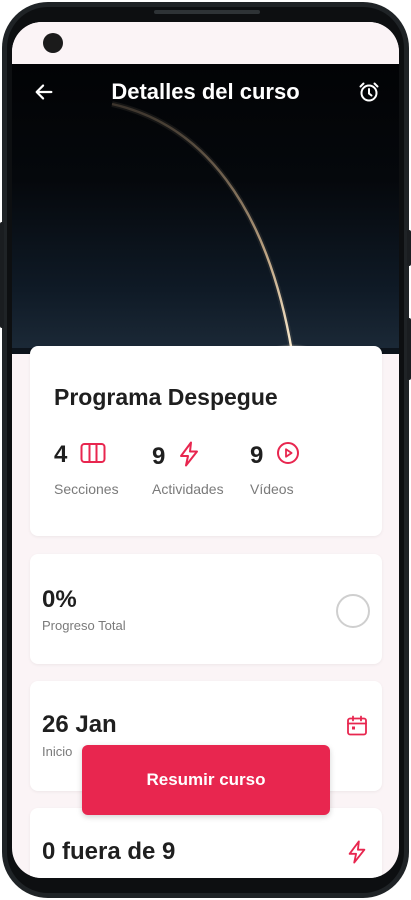 This screenshot has width=411, height=900. I want to click on alarm-button, so click(369, 92).